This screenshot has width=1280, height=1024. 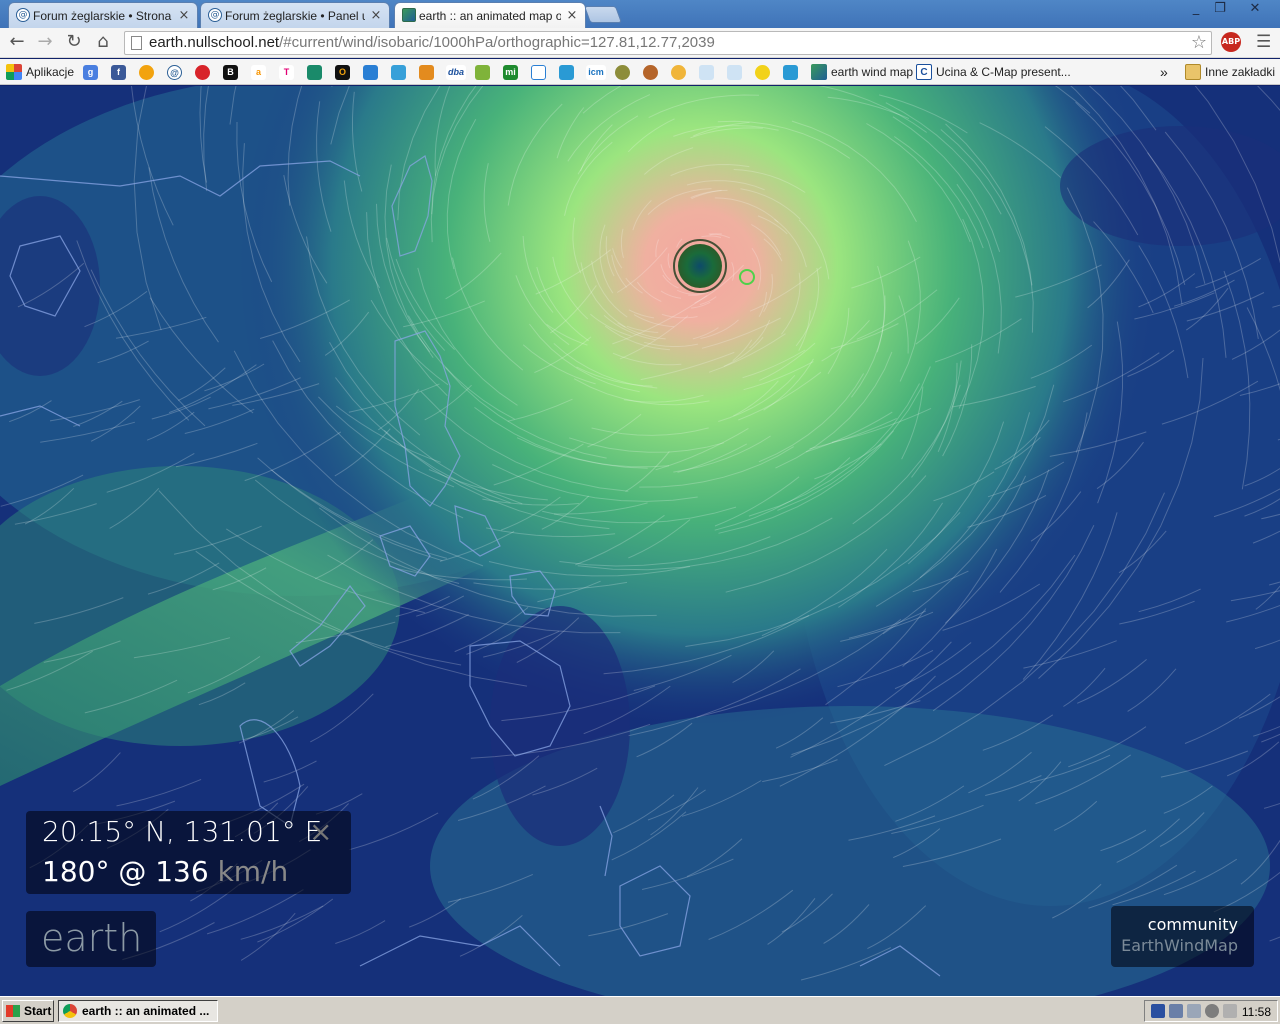 What do you see at coordinates (566, 72) in the screenshot?
I see `ship-bookmark-icon` at bounding box center [566, 72].